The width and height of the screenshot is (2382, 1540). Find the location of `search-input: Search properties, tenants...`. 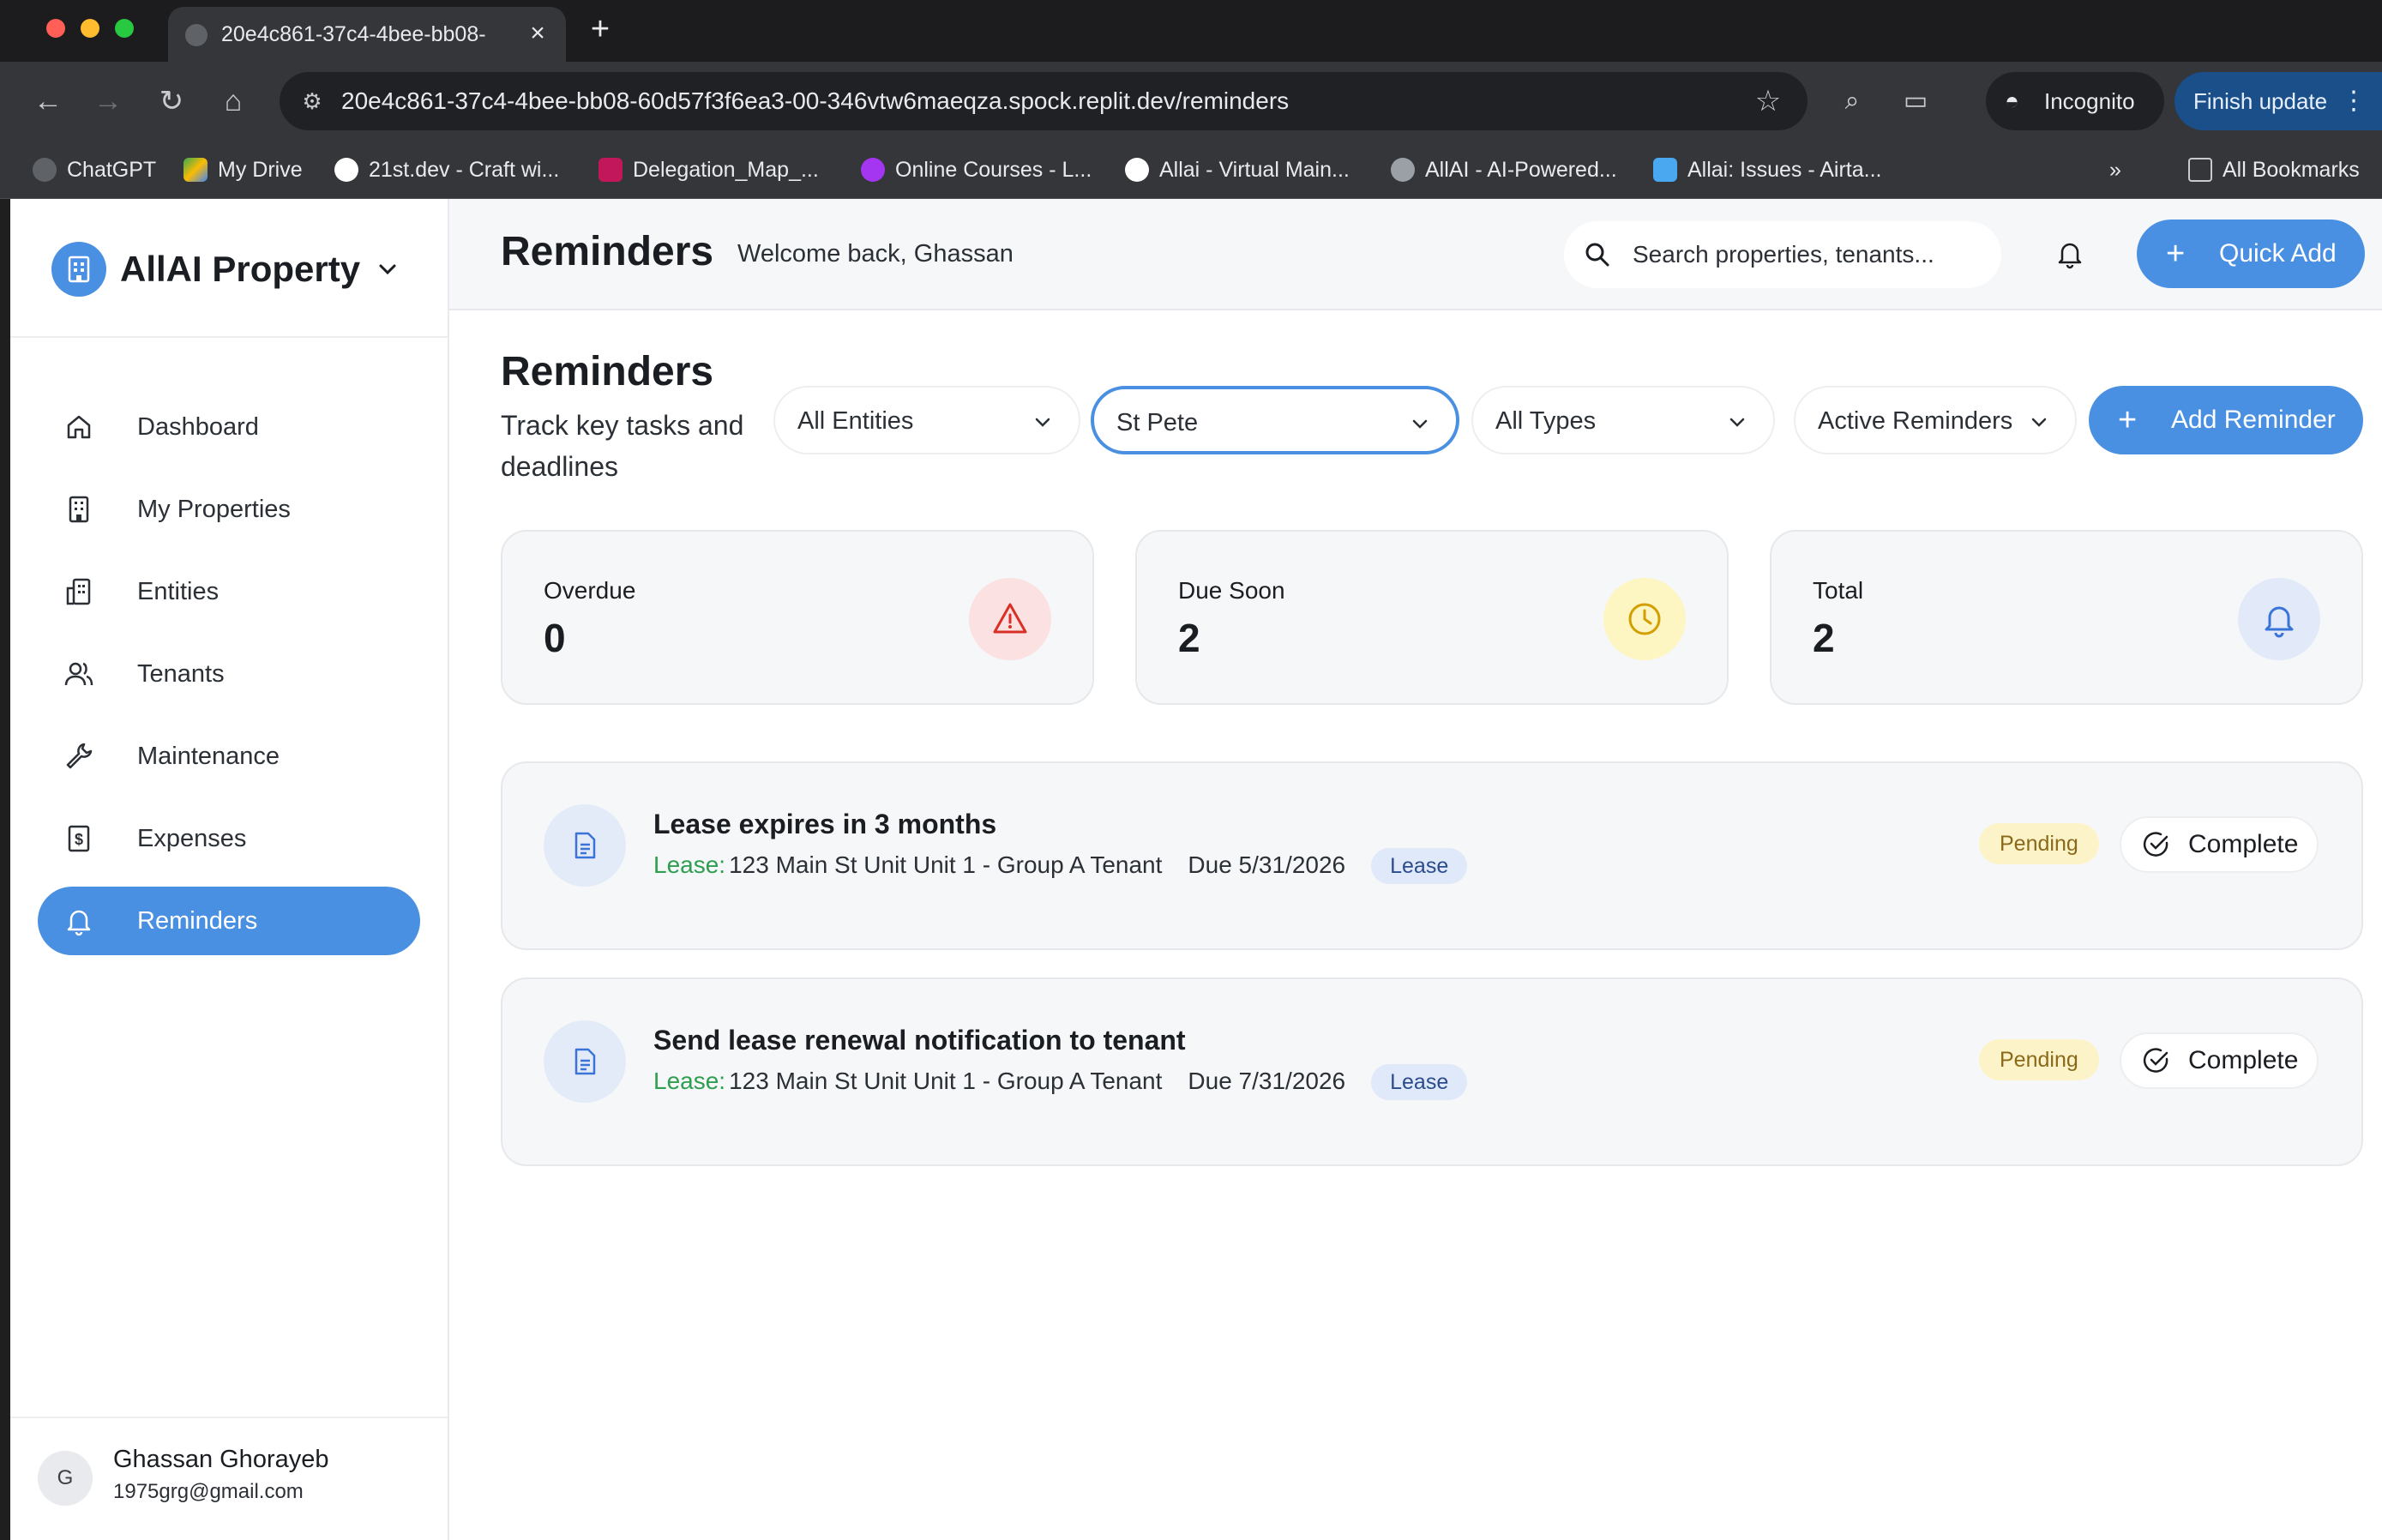

search-input: Search properties, tenants... is located at coordinates (1783, 254).